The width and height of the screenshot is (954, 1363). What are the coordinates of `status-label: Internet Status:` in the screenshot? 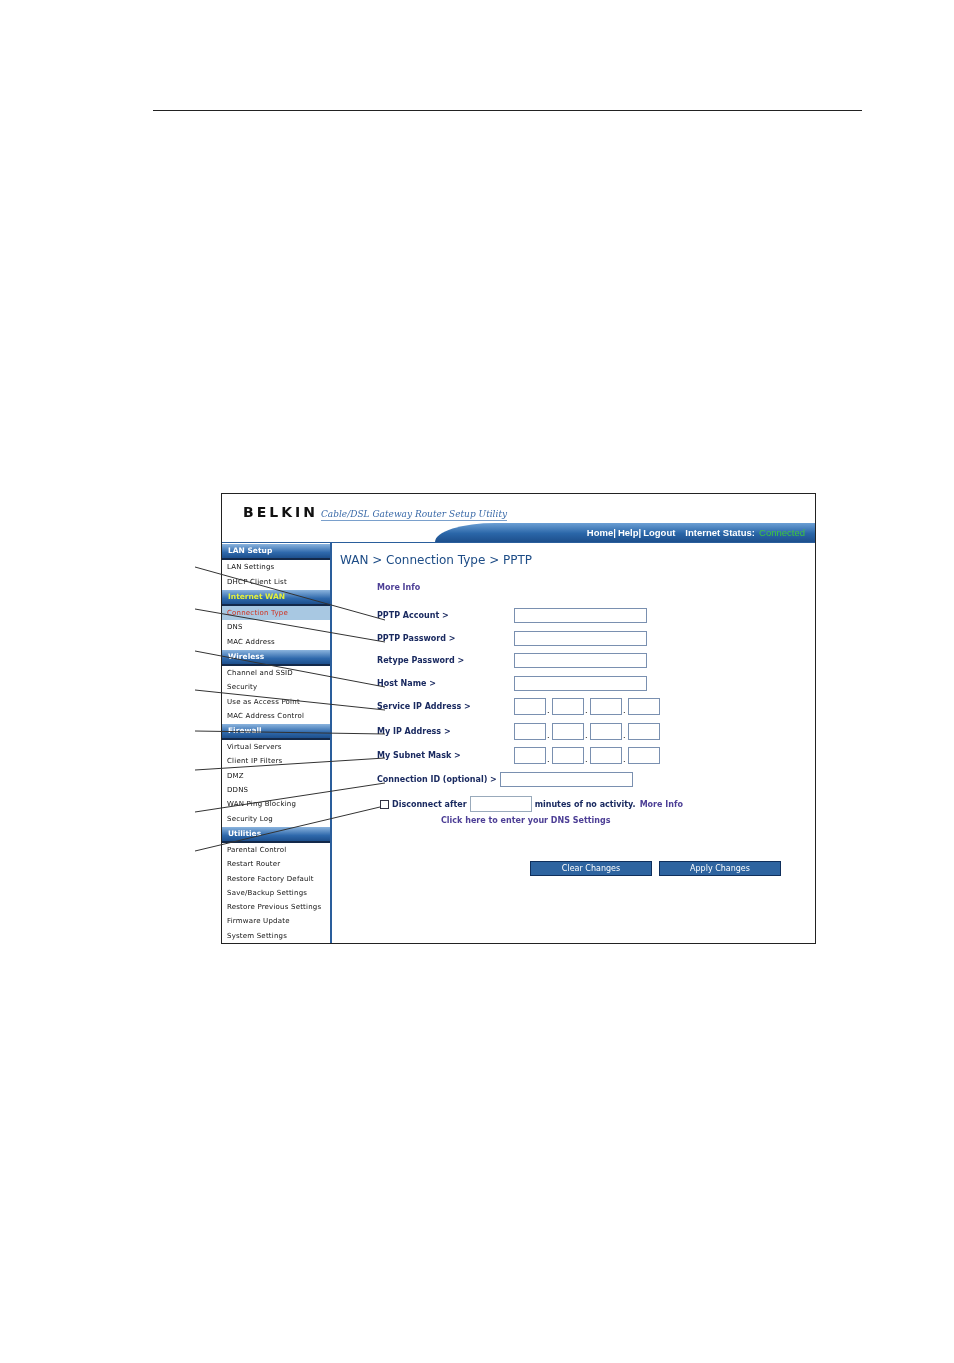 It's located at (720, 533).